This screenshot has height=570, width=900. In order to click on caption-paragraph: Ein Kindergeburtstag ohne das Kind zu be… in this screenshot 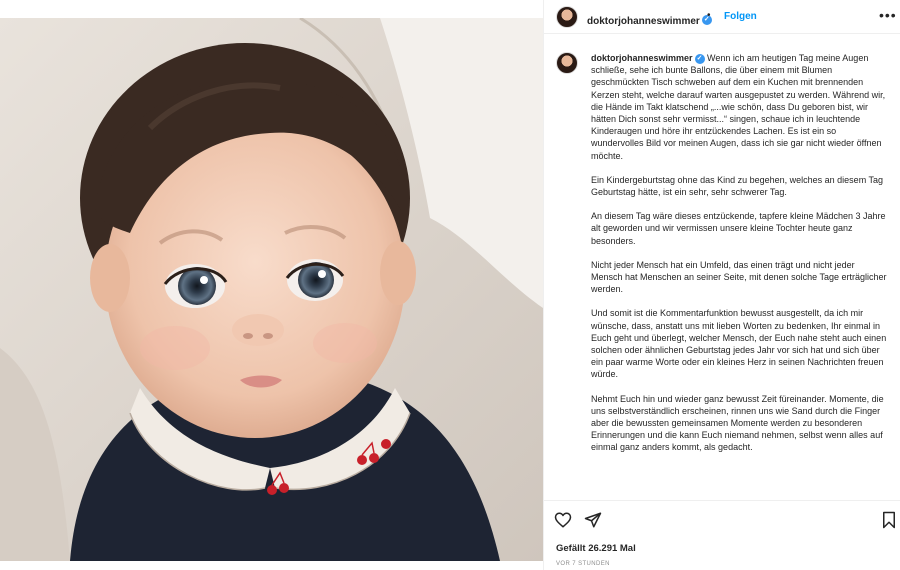, I will do `click(737, 186)`.